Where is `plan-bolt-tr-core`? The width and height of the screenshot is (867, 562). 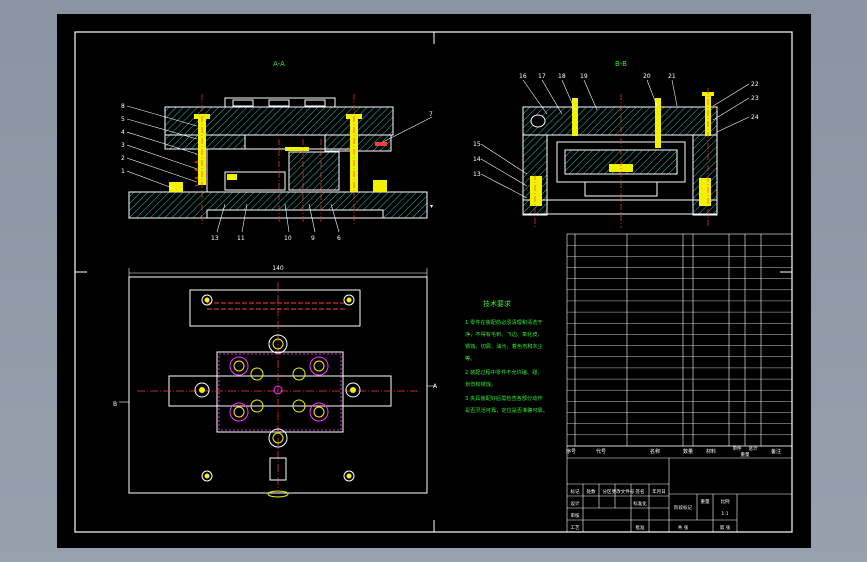 plan-bolt-tr-core is located at coordinates (349, 300).